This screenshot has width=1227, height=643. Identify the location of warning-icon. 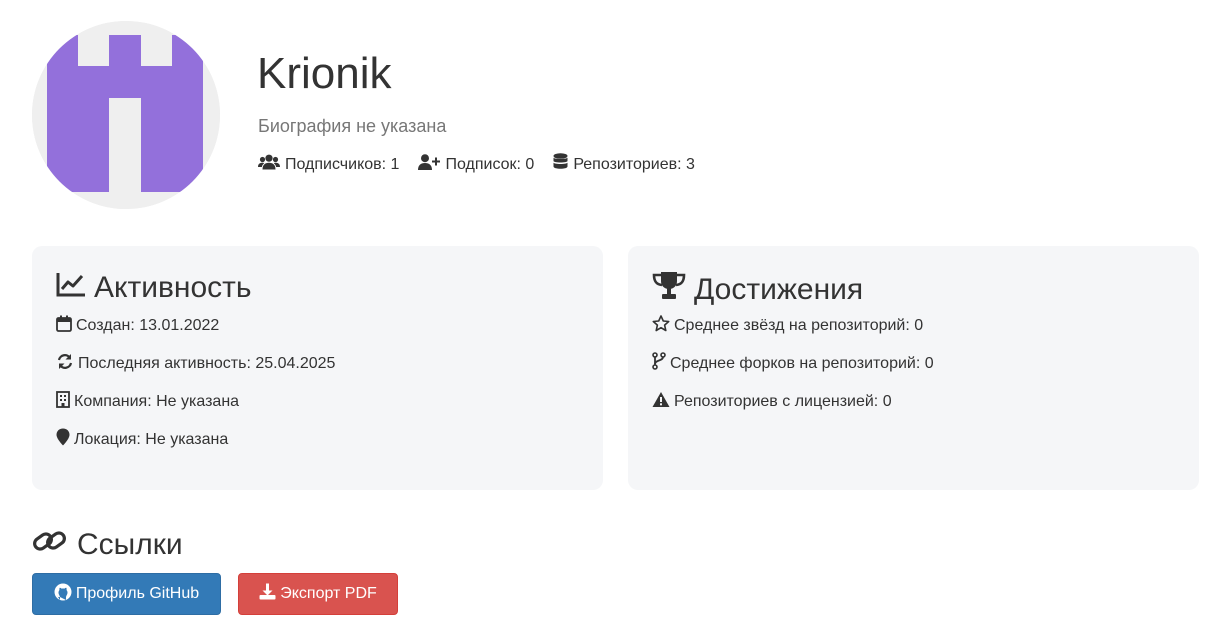
(663, 402).